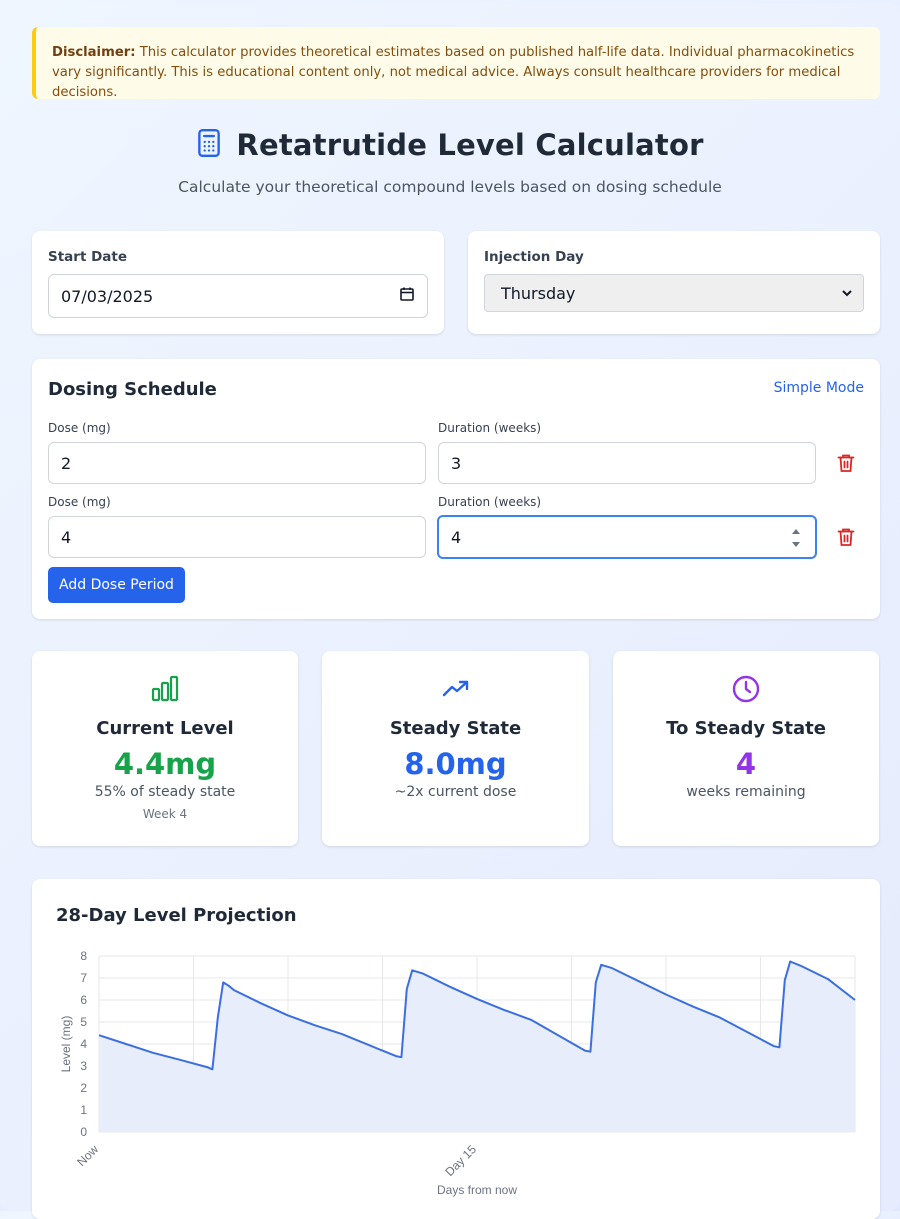 Image resolution: width=900 pixels, height=1219 pixels. Describe the element at coordinates (209, 145) in the screenshot. I see `calculator-icon` at that location.